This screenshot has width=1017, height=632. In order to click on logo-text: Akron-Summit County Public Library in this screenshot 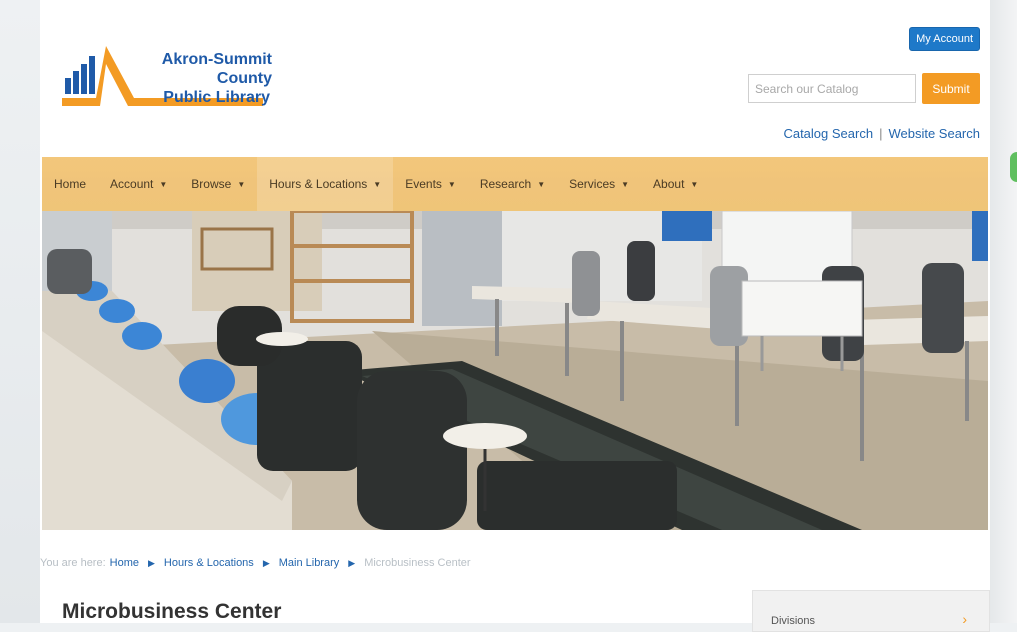, I will do `click(209, 78)`.